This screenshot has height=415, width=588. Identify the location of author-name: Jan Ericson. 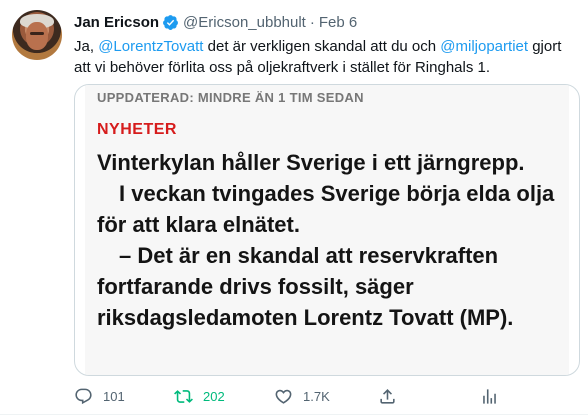
(116, 22).